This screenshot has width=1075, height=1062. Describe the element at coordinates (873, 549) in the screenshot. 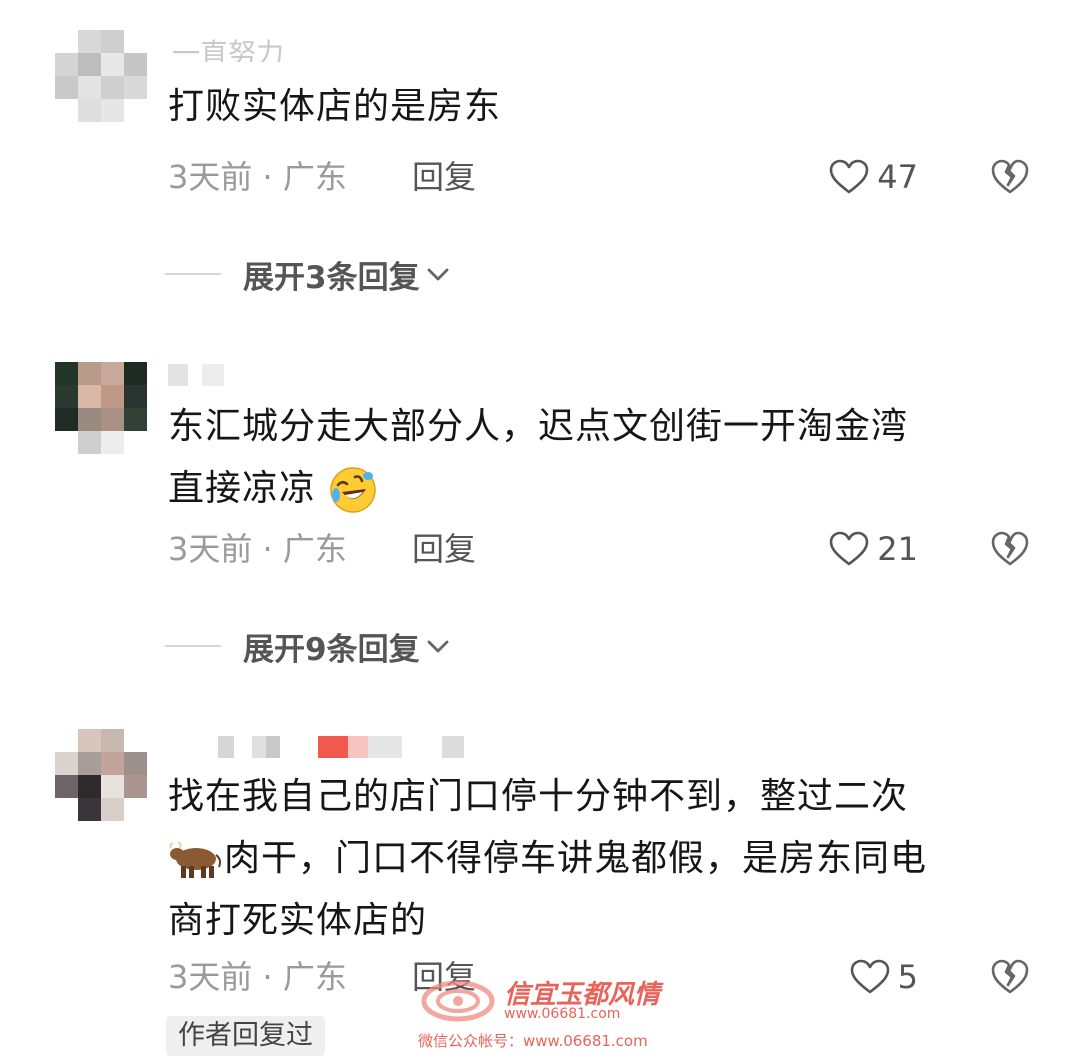

I see `like-button: 21` at that location.